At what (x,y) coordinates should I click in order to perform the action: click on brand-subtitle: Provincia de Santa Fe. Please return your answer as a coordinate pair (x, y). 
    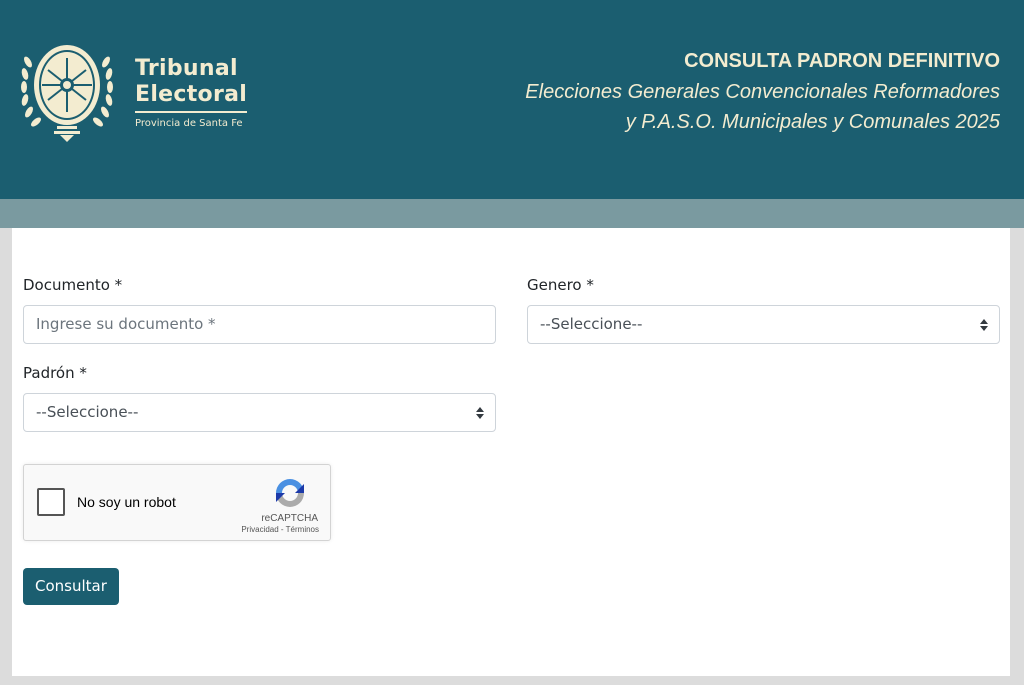
    Looking at the image, I should click on (189, 123).